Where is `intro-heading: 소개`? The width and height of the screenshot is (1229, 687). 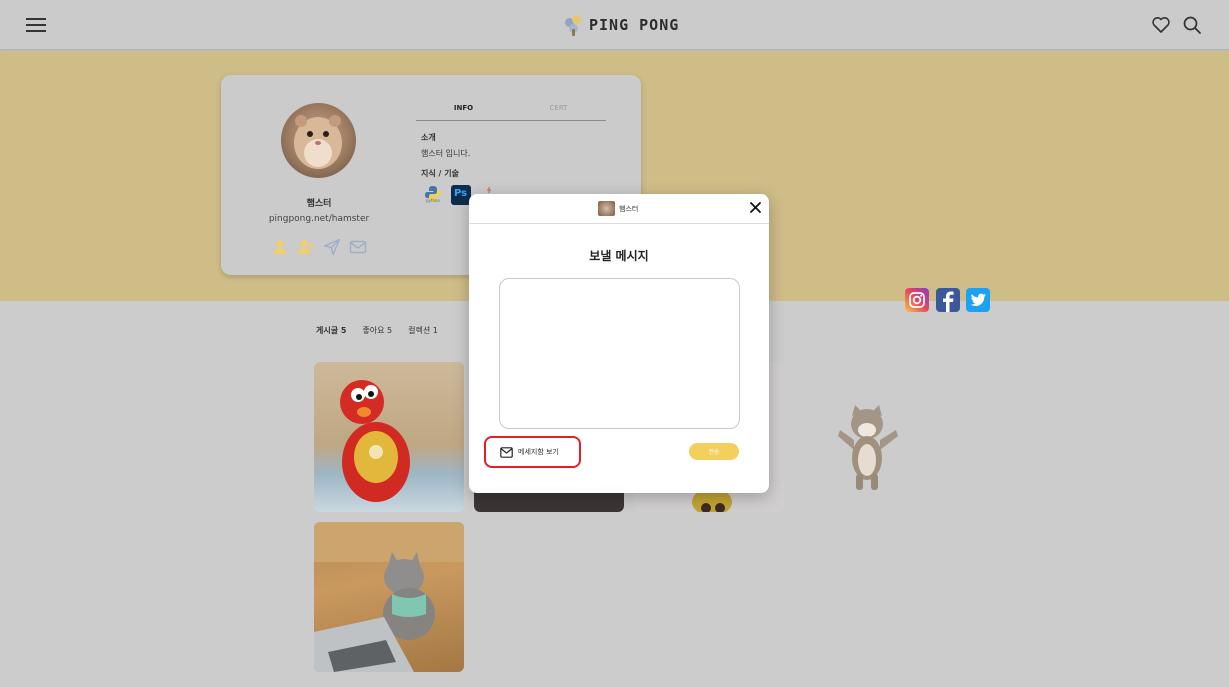
intro-heading: 소개 is located at coordinates (428, 137).